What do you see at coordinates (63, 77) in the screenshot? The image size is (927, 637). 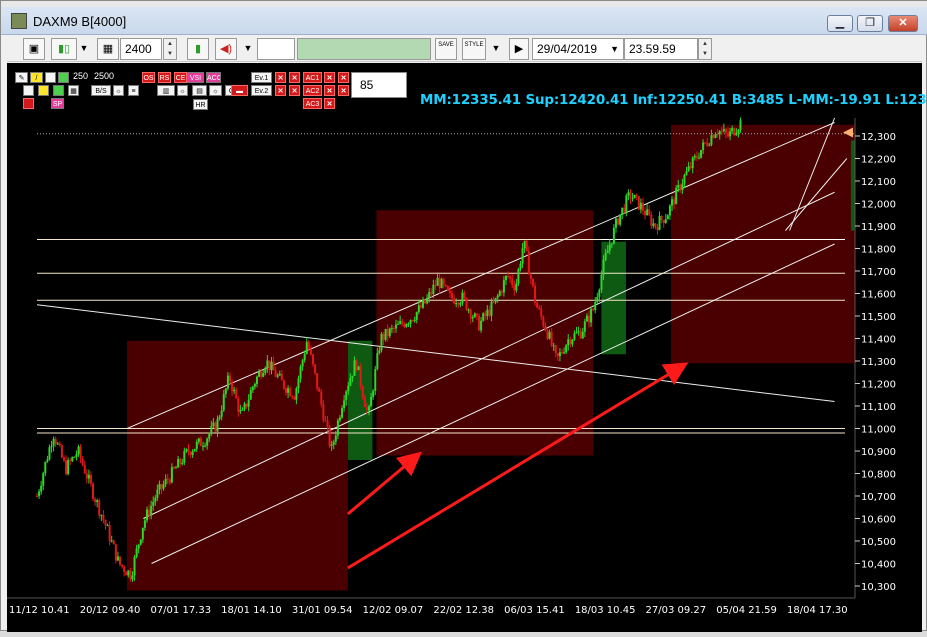 I see `chart-icon` at bounding box center [63, 77].